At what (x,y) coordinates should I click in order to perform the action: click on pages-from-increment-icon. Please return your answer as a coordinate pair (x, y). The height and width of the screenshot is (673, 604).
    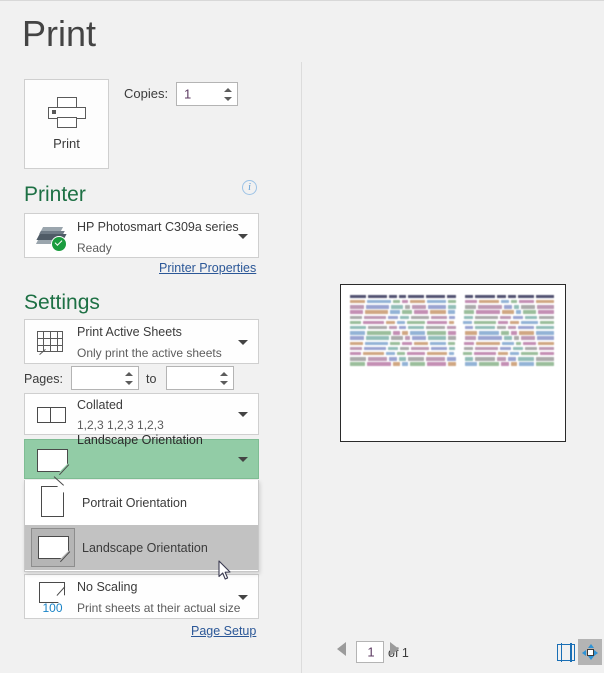
    Looking at the image, I should click on (128, 373).